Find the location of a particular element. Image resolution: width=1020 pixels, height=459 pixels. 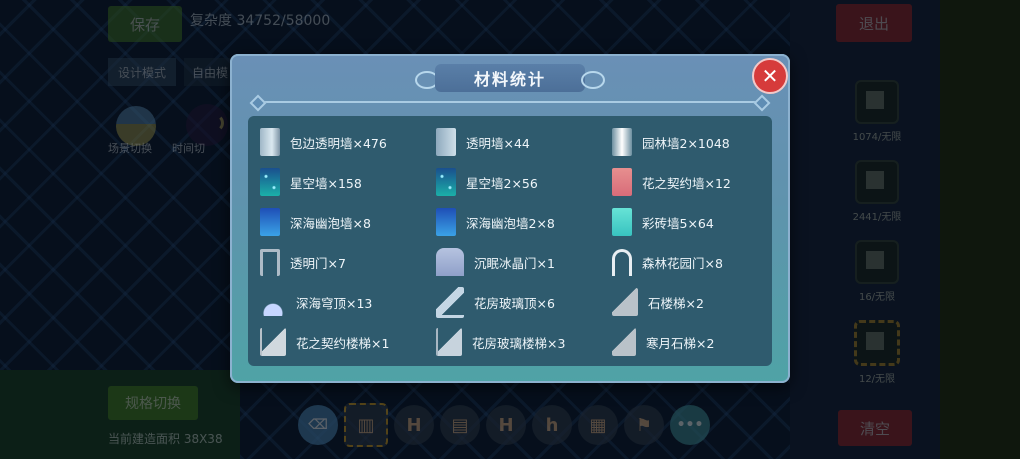

material-label: 透明门×7 is located at coordinates (318, 263).